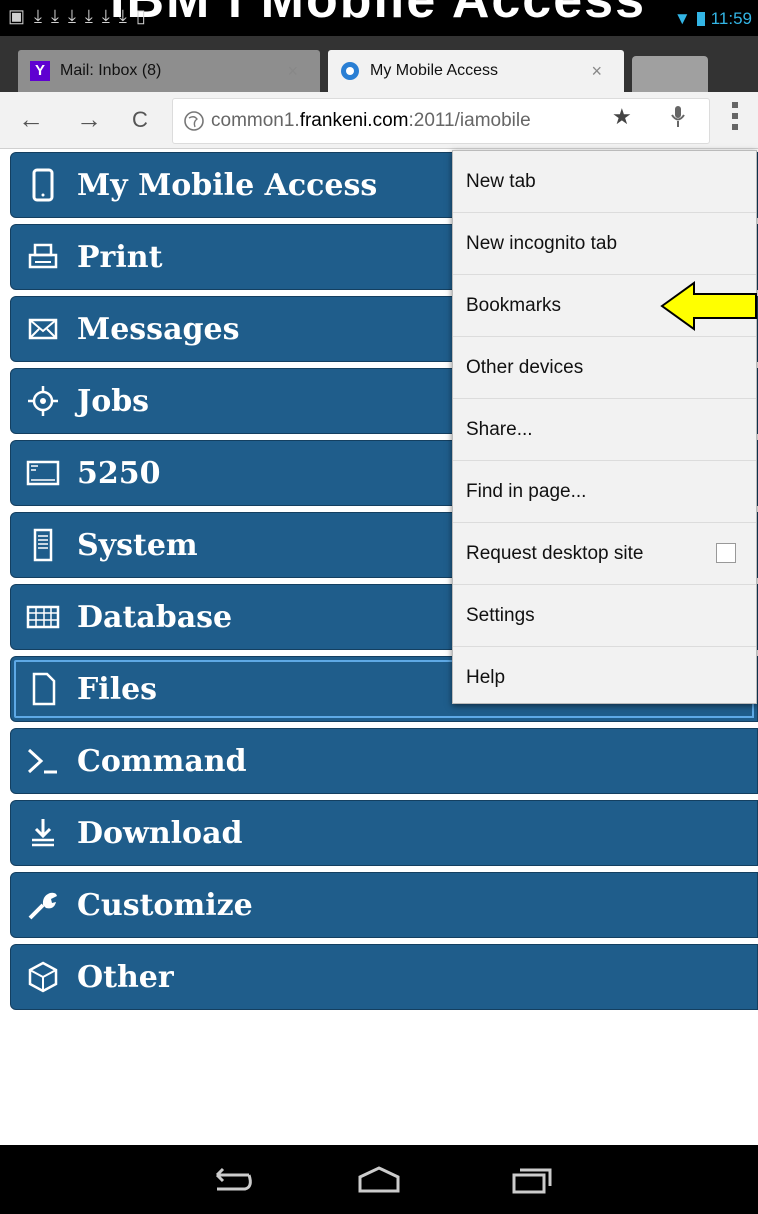 This screenshot has width=758, height=1214. I want to click on dropdown-label: Help, so click(486, 677).